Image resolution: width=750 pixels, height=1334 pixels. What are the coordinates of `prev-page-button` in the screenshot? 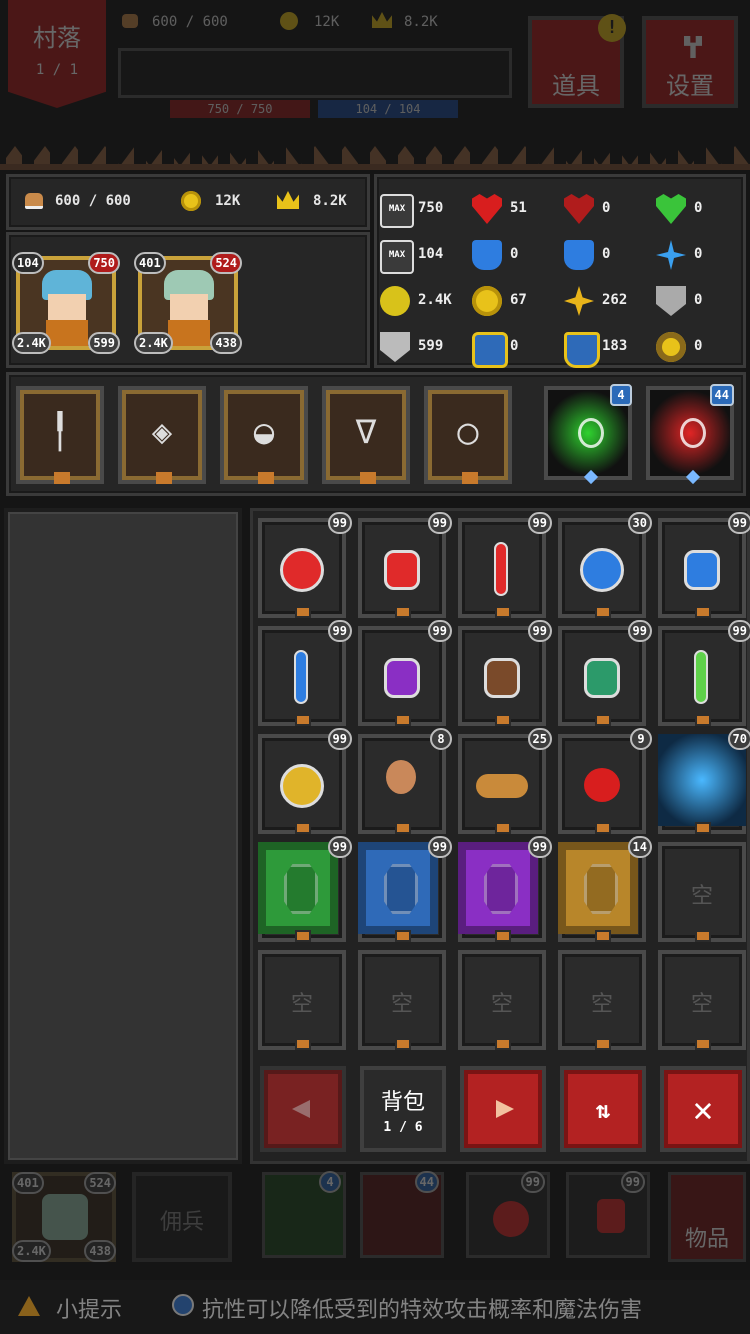 It's located at (303, 1109).